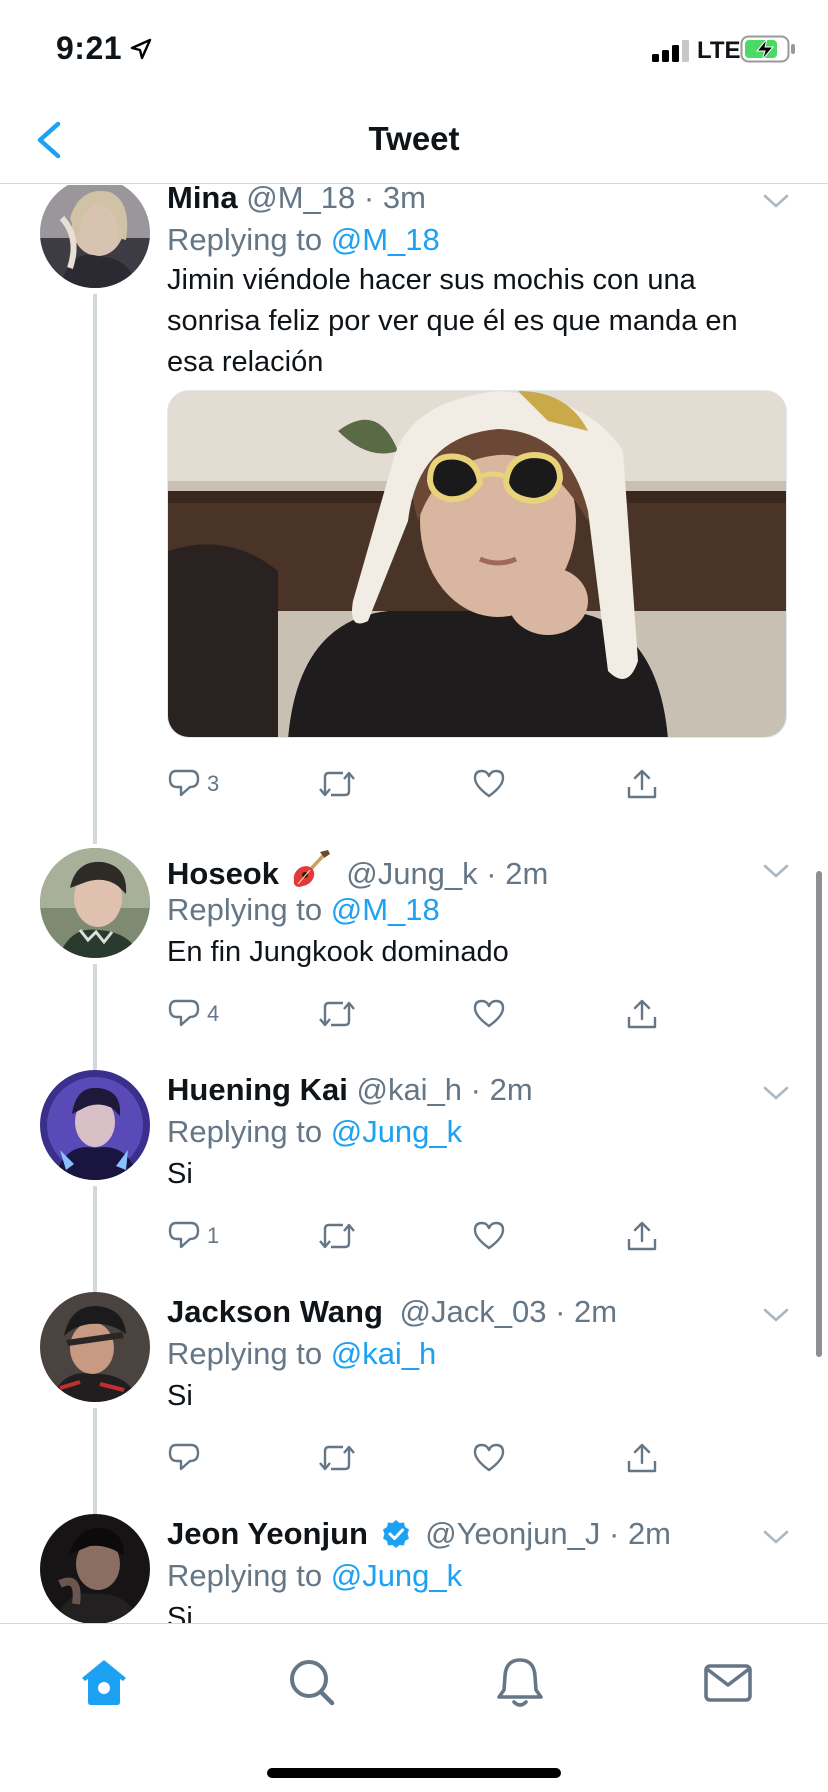 The width and height of the screenshot is (828, 1792). I want to click on reply-count: 4, so click(213, 1013).